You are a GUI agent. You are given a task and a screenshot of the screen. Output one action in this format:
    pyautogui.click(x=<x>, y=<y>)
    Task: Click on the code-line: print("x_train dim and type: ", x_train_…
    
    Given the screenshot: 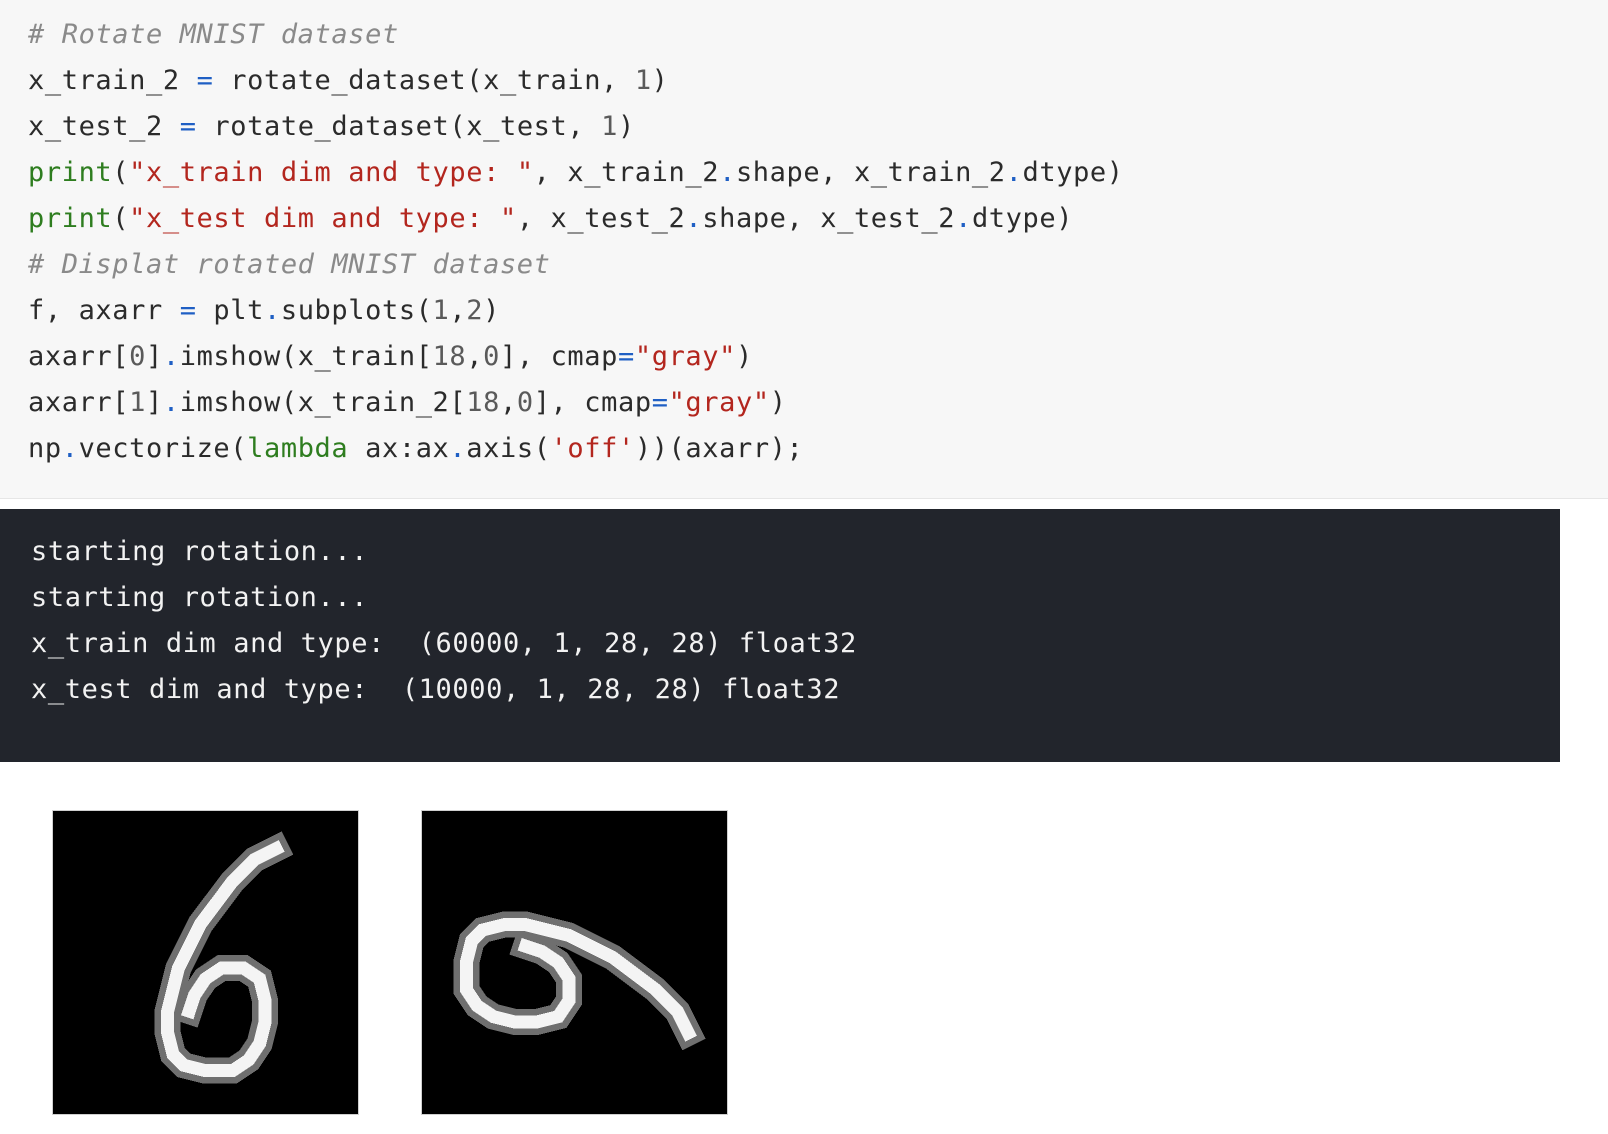 What is the action you would take?
    pyautogui.click(x=576, y=173)
    